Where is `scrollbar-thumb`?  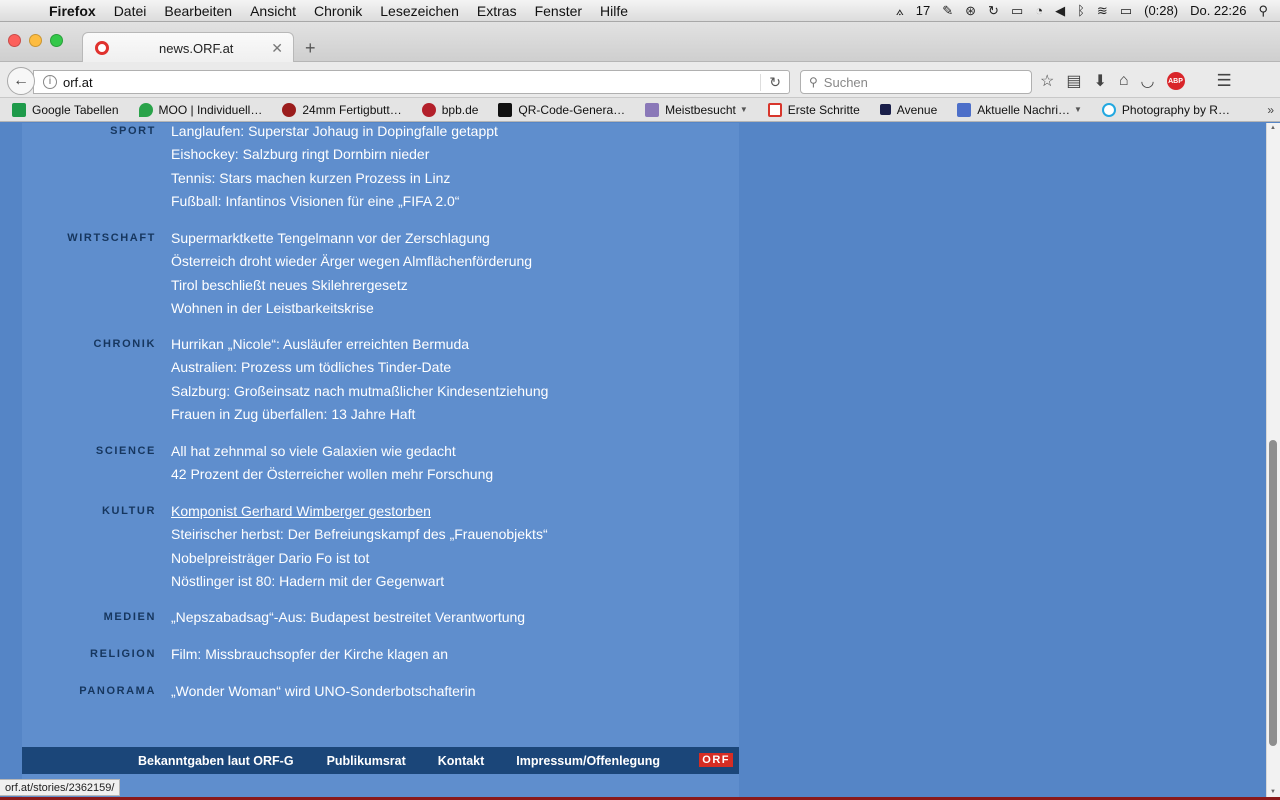 scrollbar-thumb is located at coordinates (1273, 593).